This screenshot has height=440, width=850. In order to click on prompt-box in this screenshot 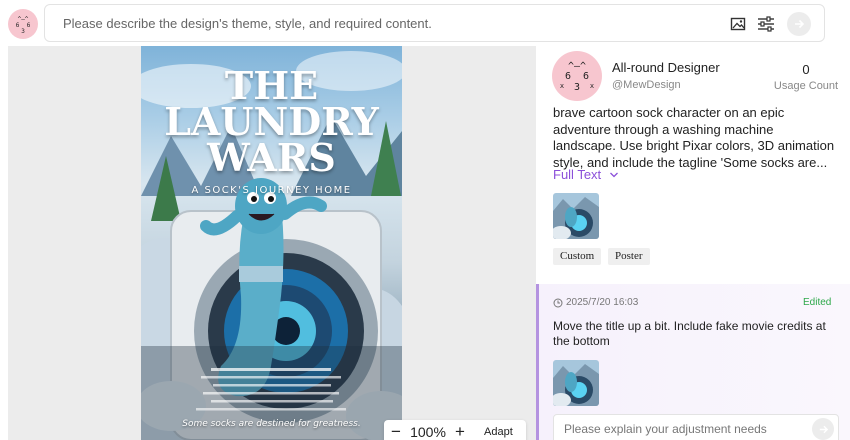, I will do `click(434, 23)`.